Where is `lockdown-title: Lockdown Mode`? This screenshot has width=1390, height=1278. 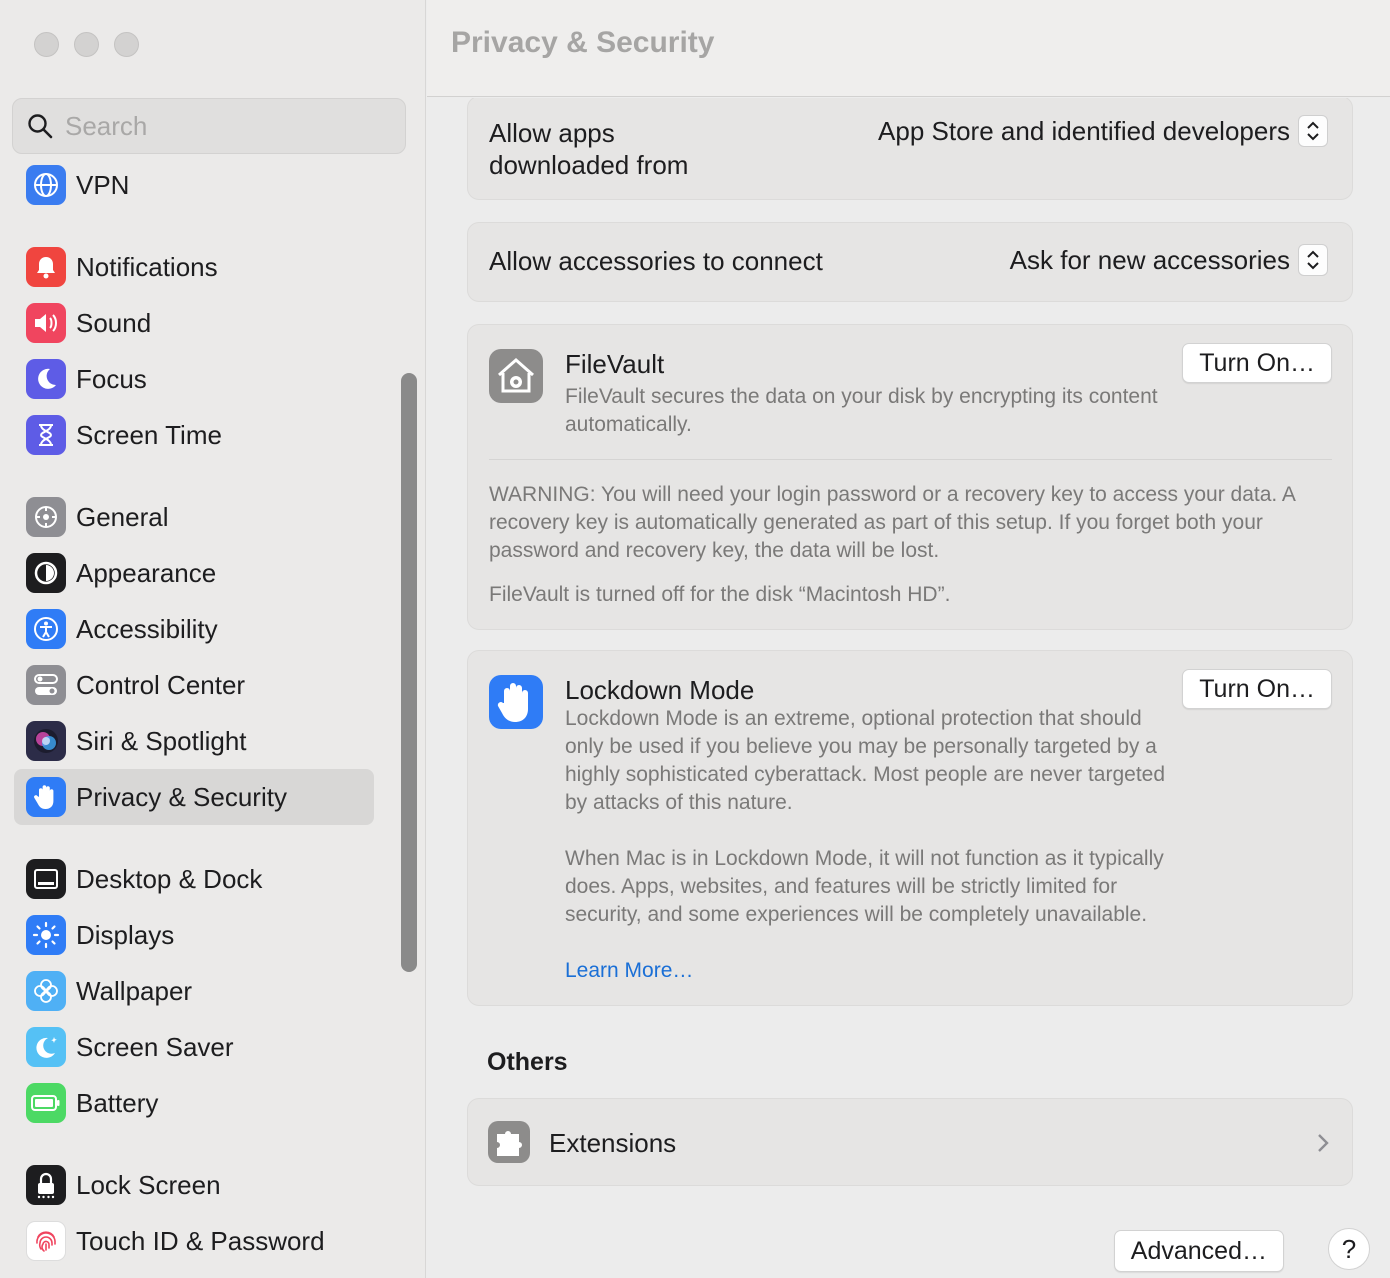
lockdown-title: Lockdown Mode is located at coordinates (660, 690).